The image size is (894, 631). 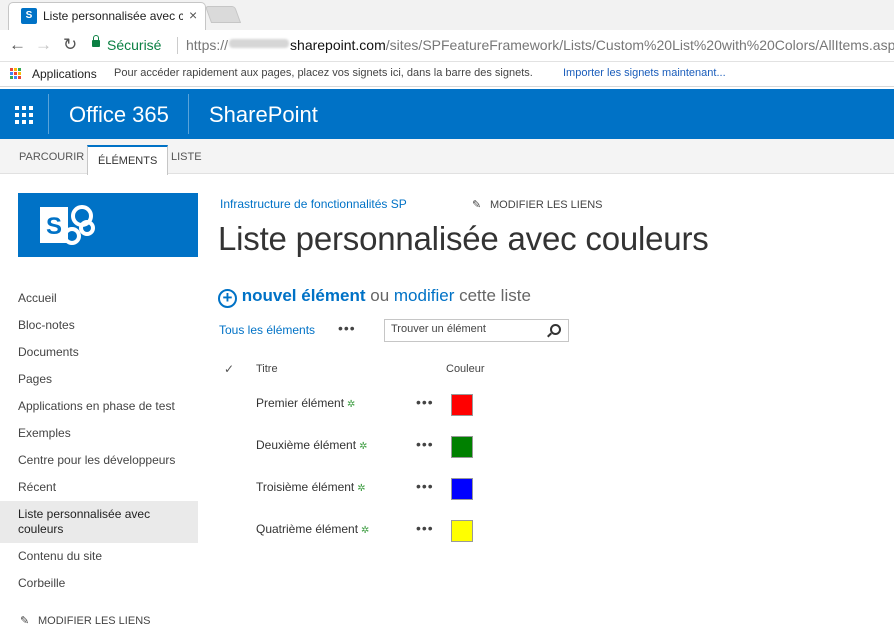 What do you see at coordinates (16, 74) in the screenshot?
I see `apps-grid-icon` at bounding box center [16, 74].